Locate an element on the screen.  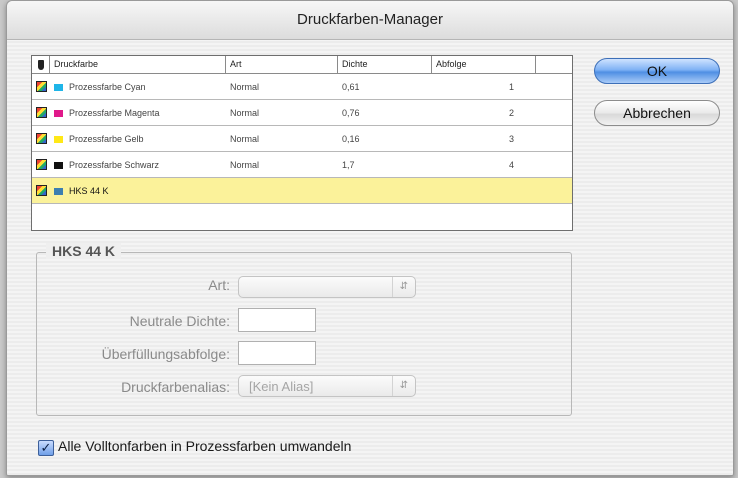
ink-name: Prozessfarbe Schwarz is located at coordinates (114, 164).